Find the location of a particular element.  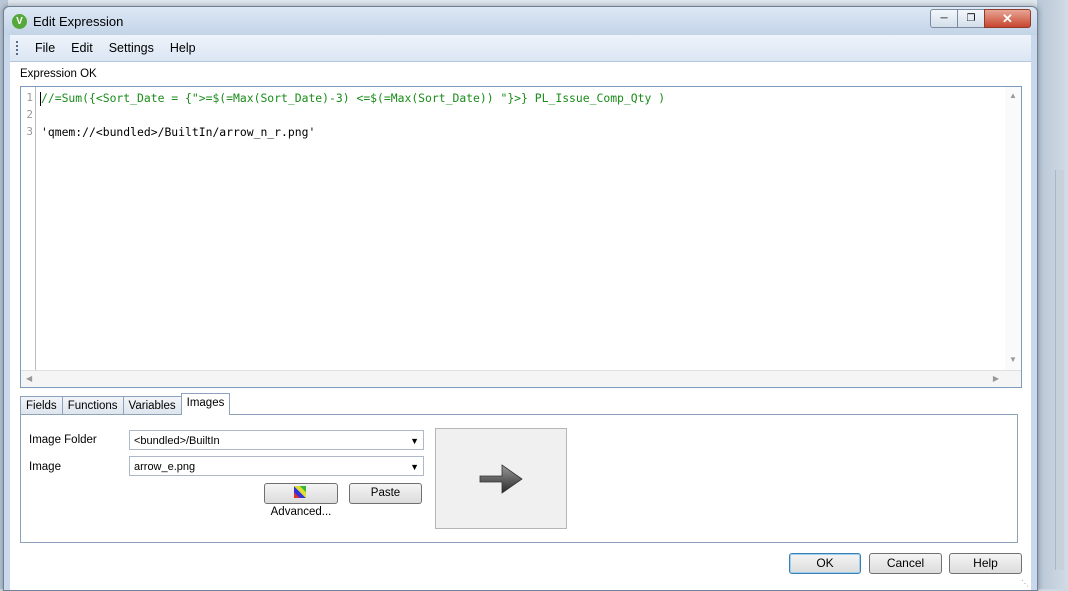

menu-settings: Settings is located at coordinates (131, 48).